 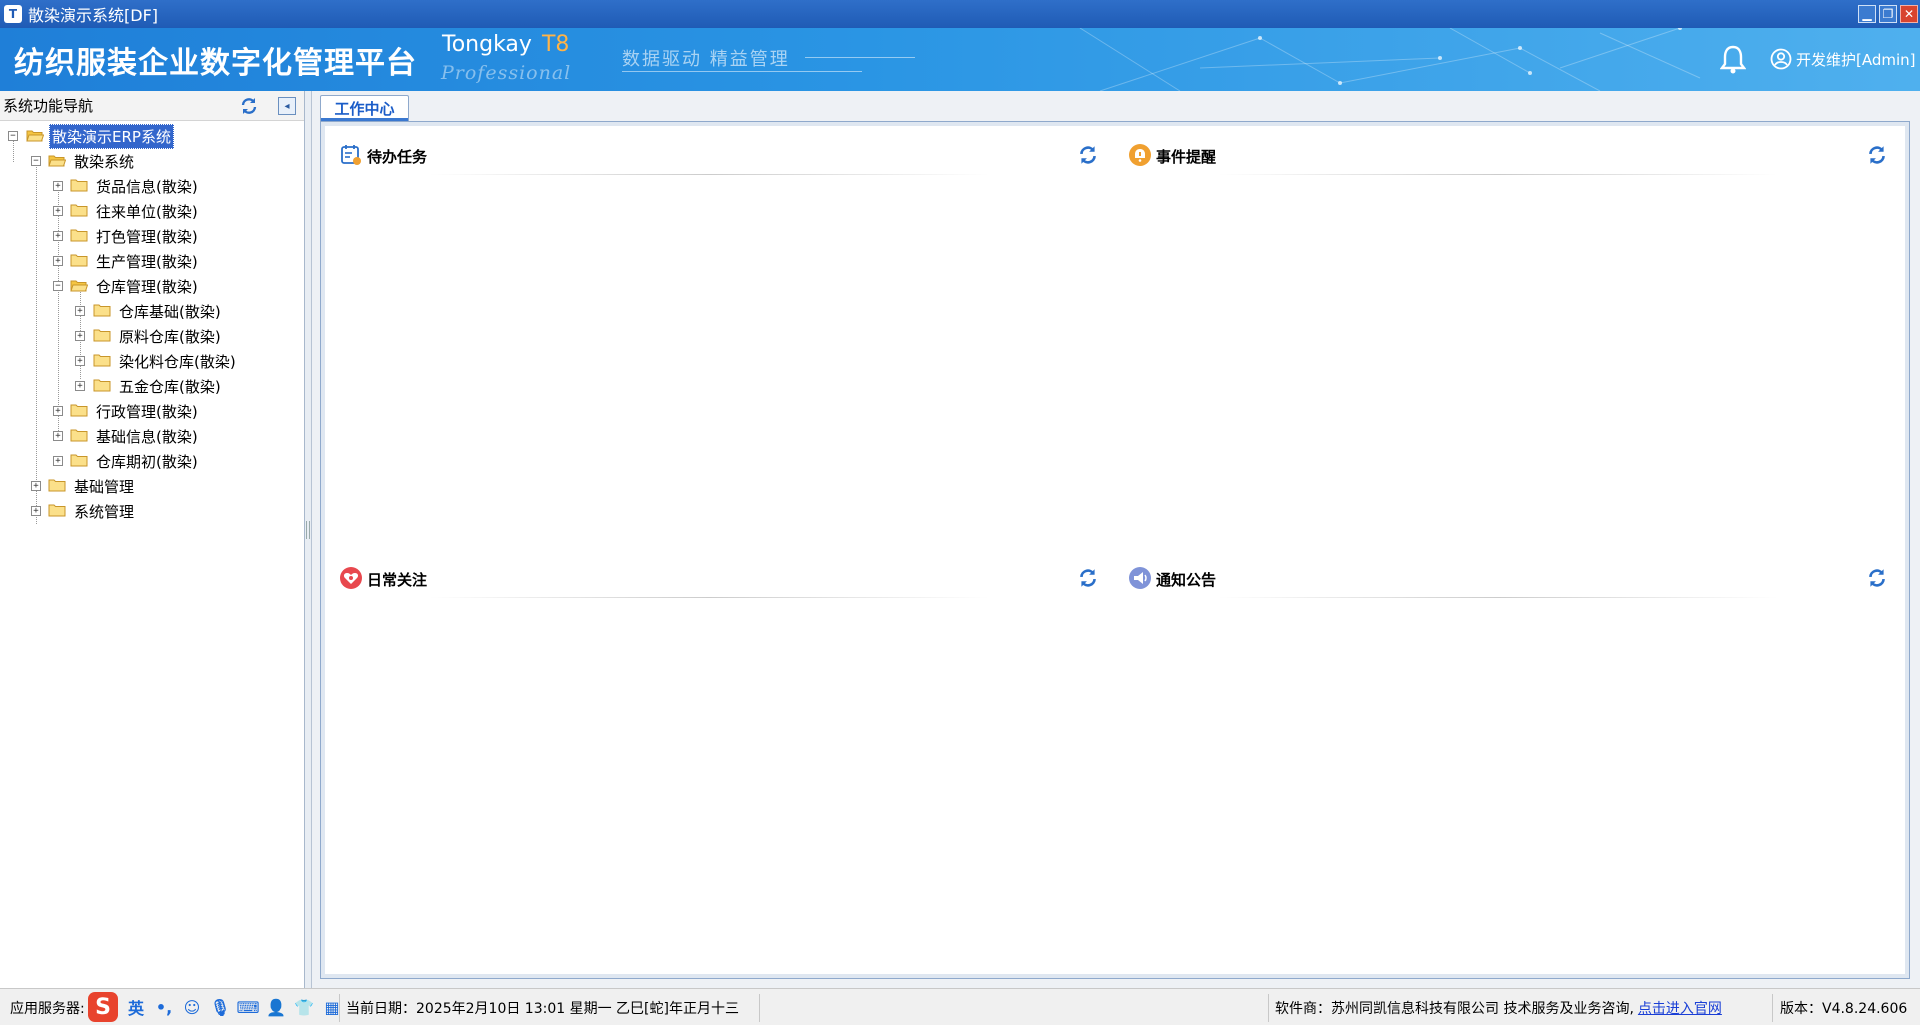 I want to click on tree-node-wh-dye: + 染化料仓库(散染), so click(x=152, y=361).